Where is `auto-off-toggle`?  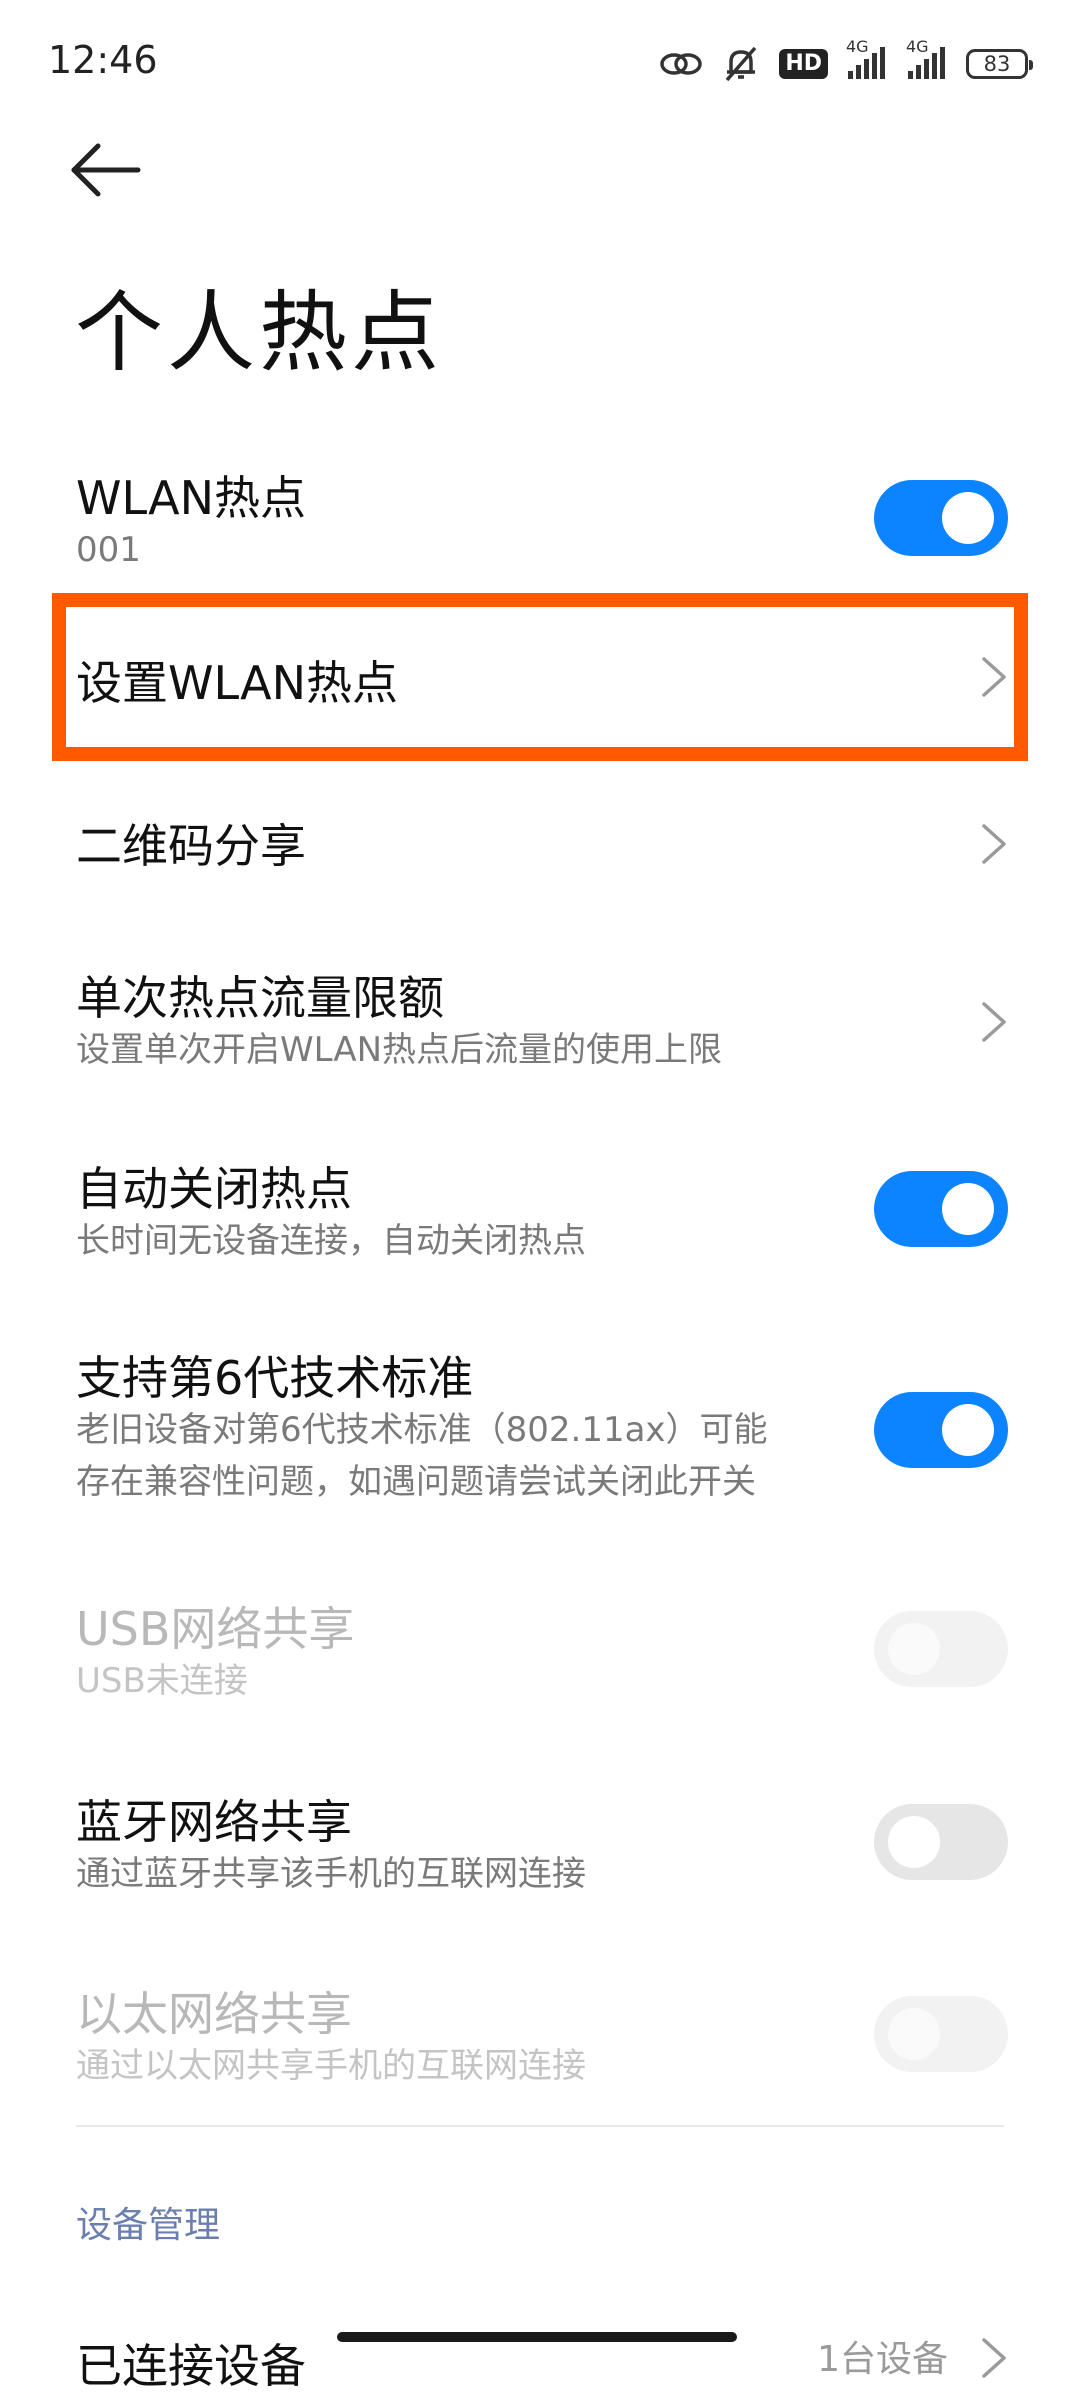
auto-off-toggle is located at coordinates (941, 1209).